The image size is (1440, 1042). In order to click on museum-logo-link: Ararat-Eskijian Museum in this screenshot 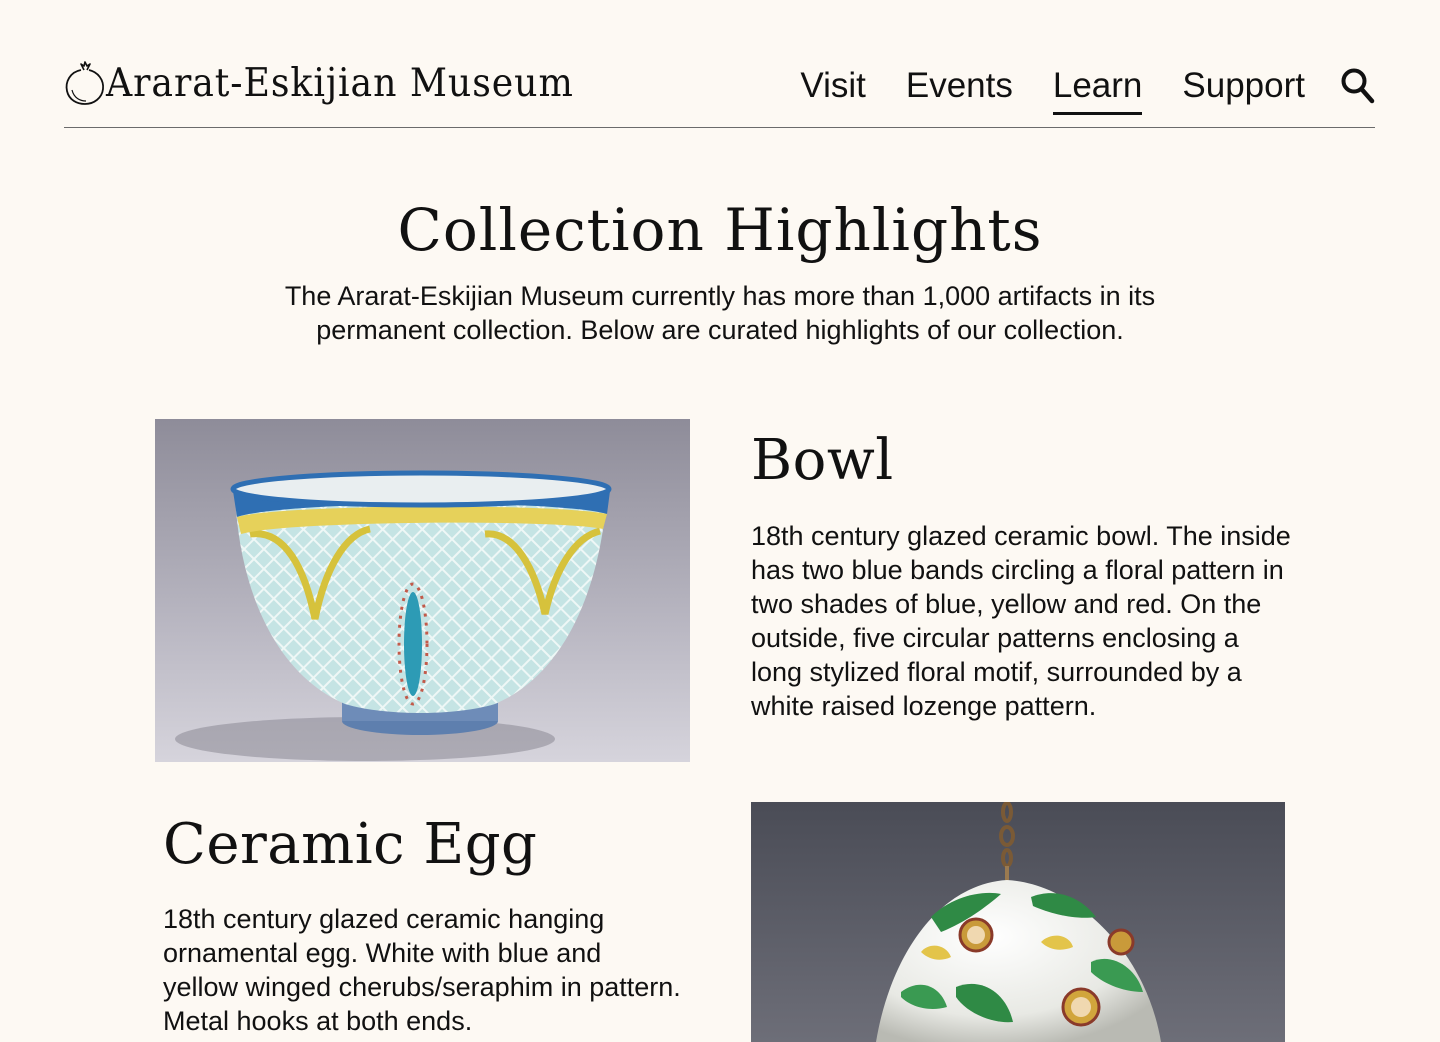, I will do `click(336, 83)`.